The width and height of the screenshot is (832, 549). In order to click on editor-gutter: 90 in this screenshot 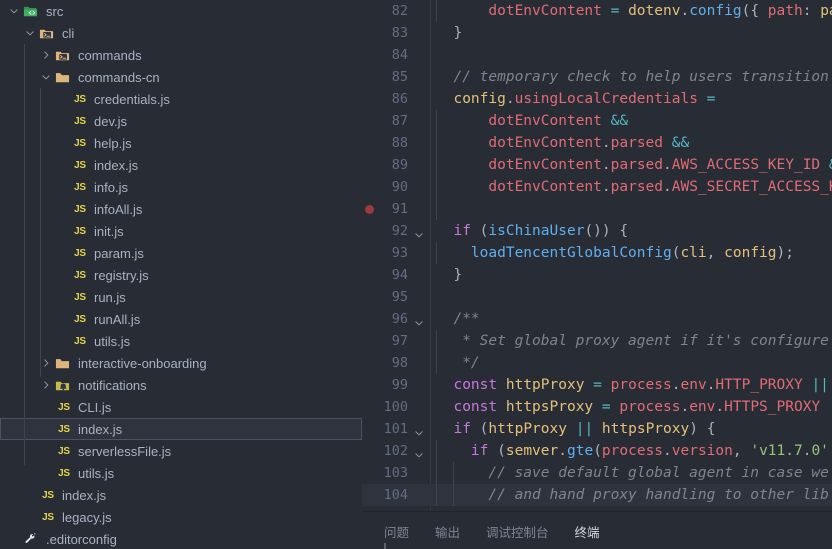, I will do `click(396, 187)`.